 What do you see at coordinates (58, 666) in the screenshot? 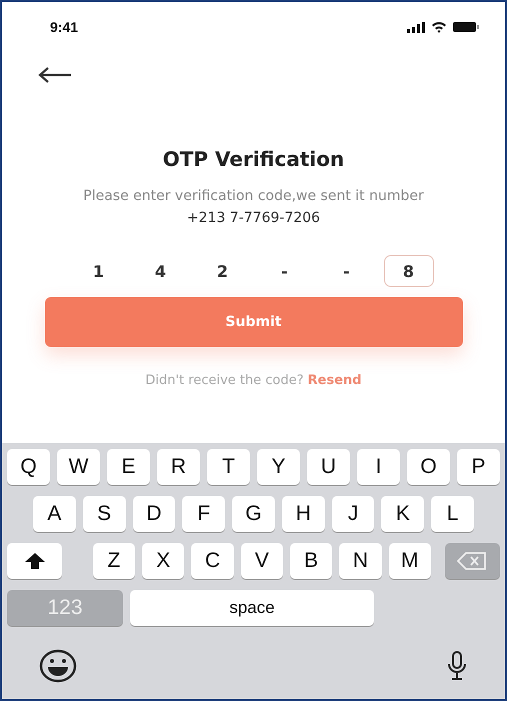
I see `emoji-icon` at bounding box center [58, 666].